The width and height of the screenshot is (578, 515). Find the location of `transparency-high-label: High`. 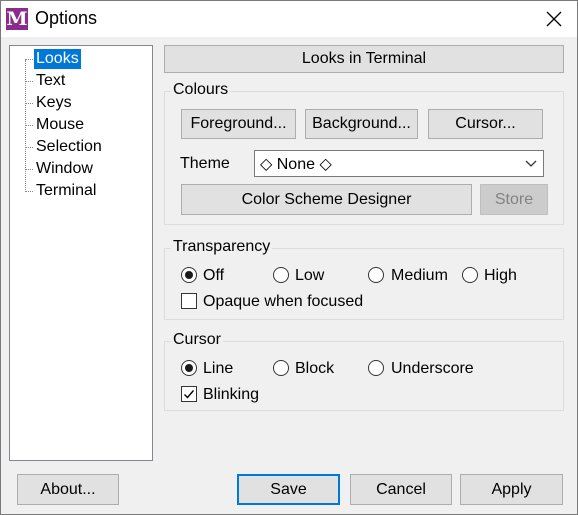

transparency-high-label: High is located at coordinates (500, 275).